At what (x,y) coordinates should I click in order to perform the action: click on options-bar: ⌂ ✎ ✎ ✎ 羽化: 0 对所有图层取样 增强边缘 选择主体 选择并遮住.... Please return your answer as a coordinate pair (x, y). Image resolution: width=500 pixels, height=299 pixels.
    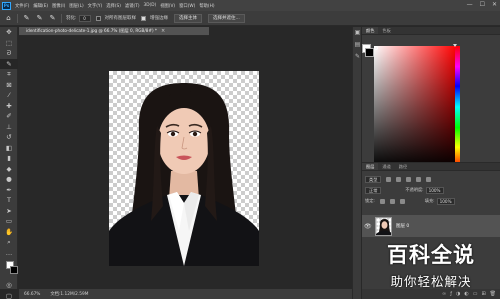
    Looking at the image, I should click on (250, 18).